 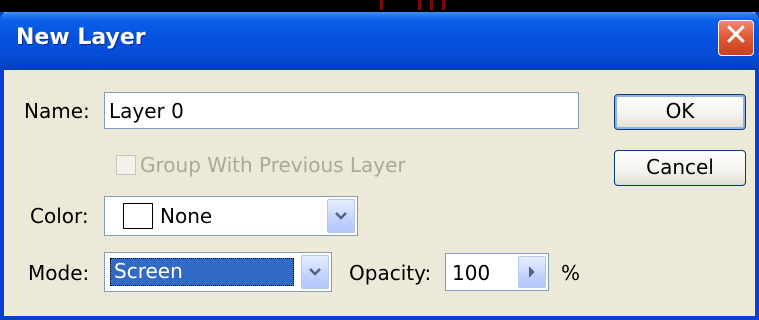 What do you see at coordinates (680, 112) in the screenshot?
I see `ok-button: OK` at bounding box center [680, 112].